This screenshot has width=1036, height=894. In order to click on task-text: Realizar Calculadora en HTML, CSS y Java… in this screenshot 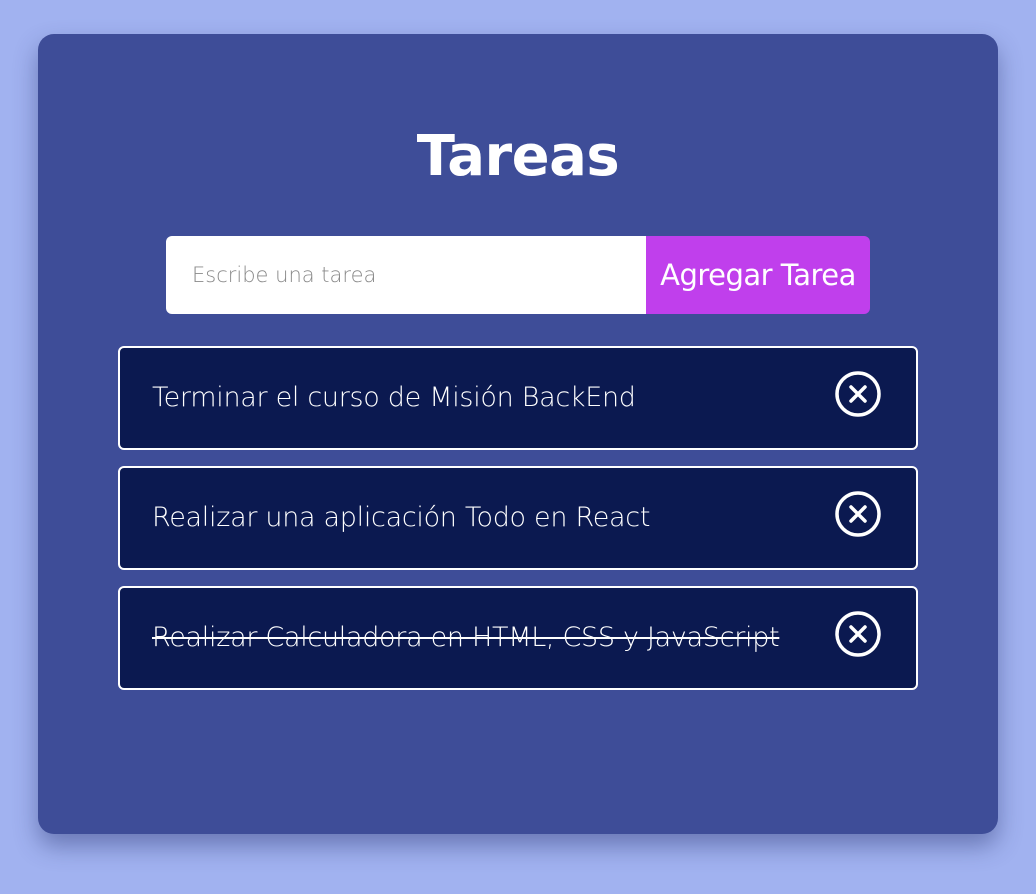, I will do `click(466, 638)`.